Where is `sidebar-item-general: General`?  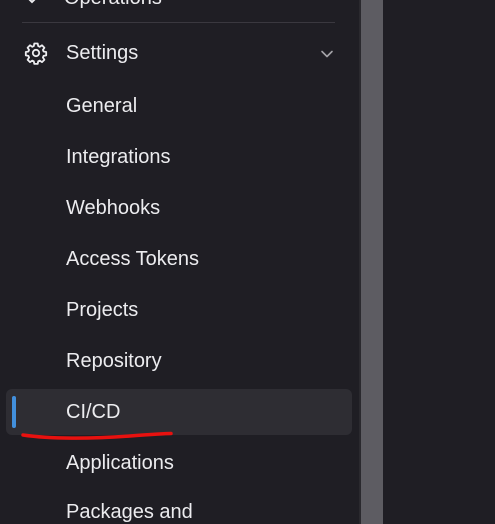
sidebar-item-general: General is located at coordinates (179, 106).